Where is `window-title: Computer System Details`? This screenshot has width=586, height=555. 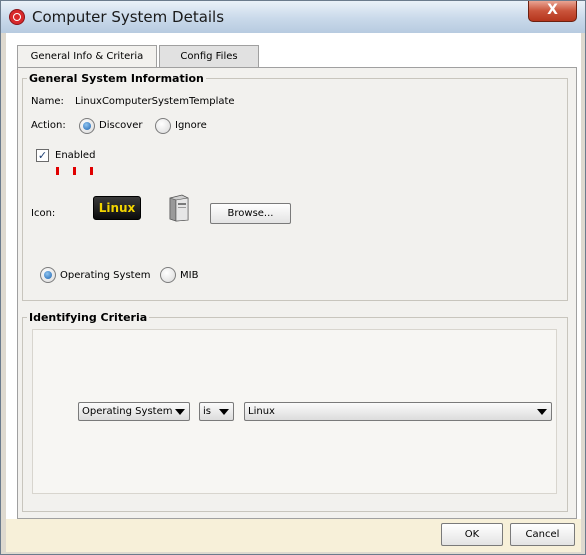 window-title: Computer System Details is located at coordinates (128, 17).